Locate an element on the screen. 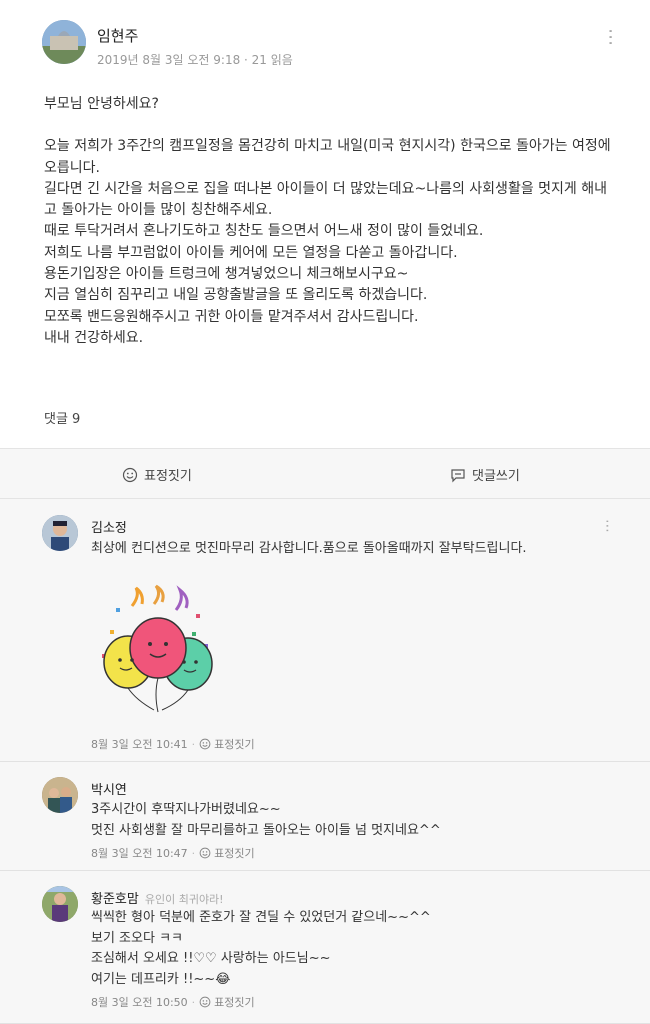 The height and width of the screenshot is (1024, 650). commenter-name-text: 박시연 is located at coordinates (109, 790).